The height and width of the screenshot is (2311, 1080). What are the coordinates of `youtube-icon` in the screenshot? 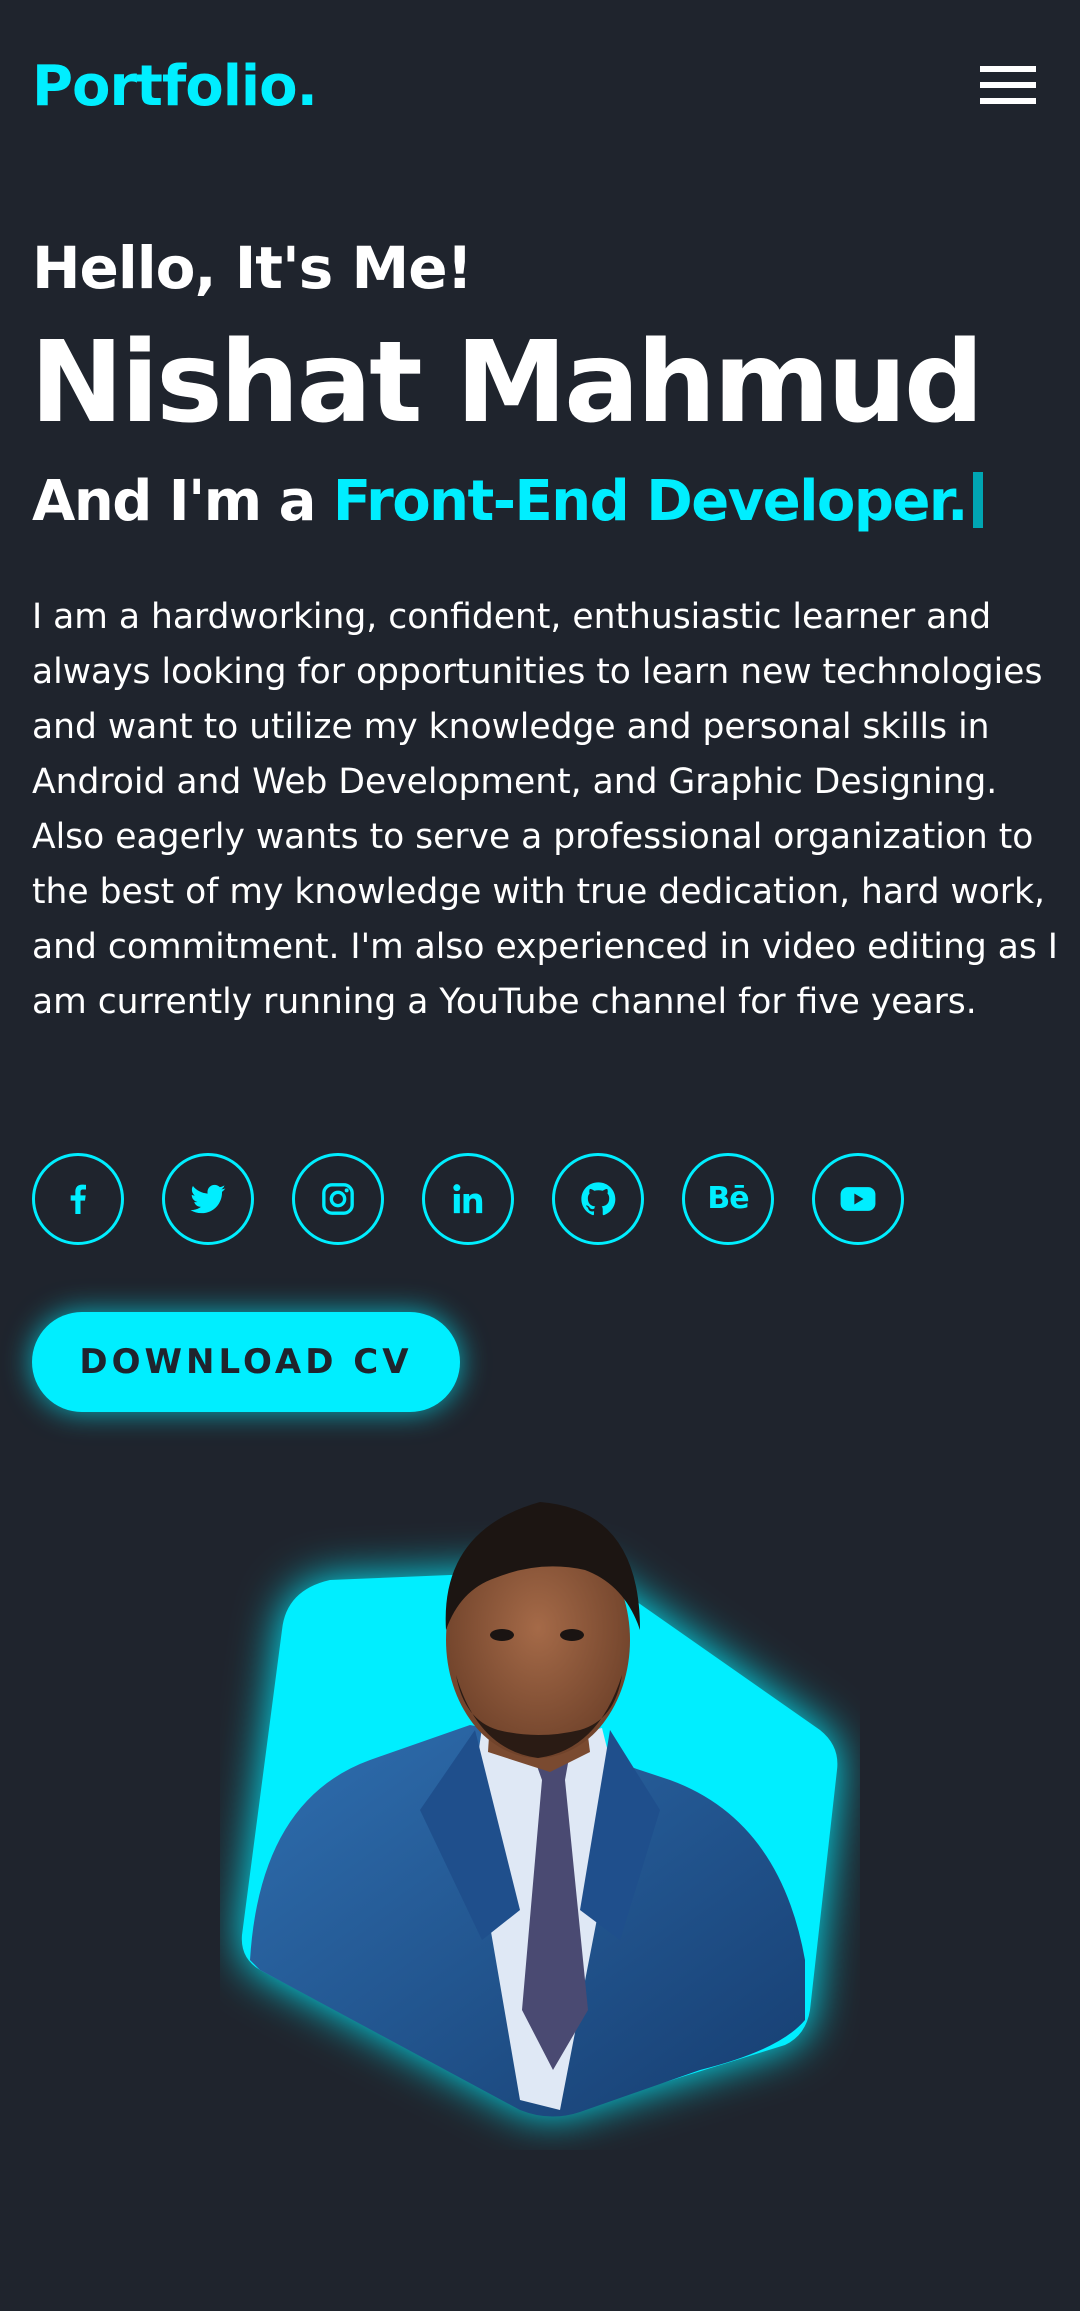 It's located at (858, 1199).